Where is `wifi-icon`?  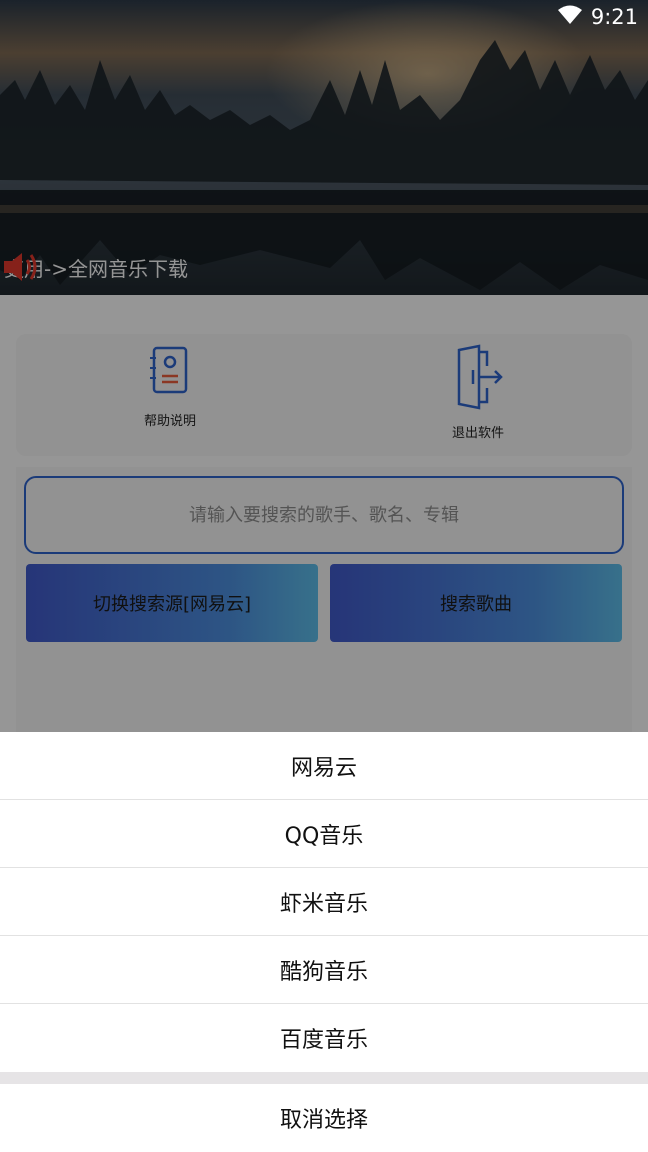
wifi-icon is located at coordinates (570, 17).